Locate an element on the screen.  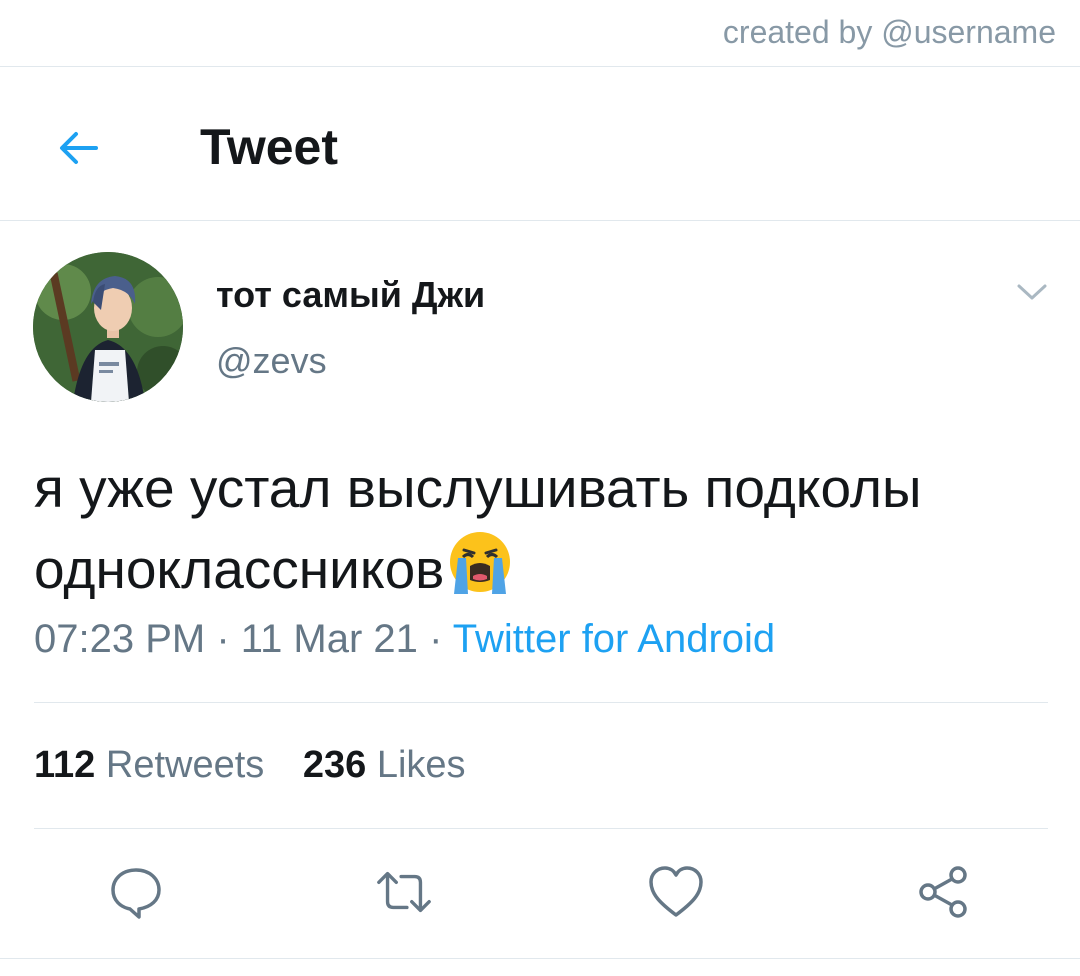
likes-label: Likes is located at coordinates (421, 765).